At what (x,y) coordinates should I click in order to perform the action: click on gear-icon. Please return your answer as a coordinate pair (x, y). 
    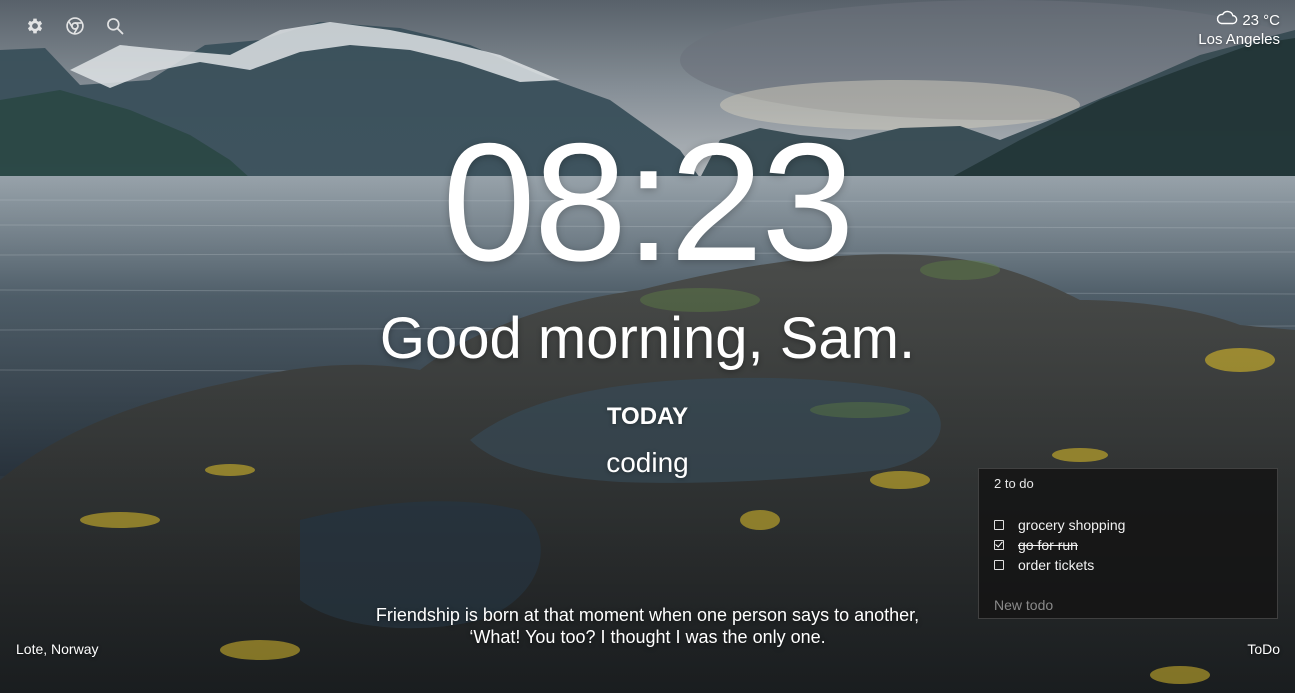
    Looking at the image, I should click on (35, 26).